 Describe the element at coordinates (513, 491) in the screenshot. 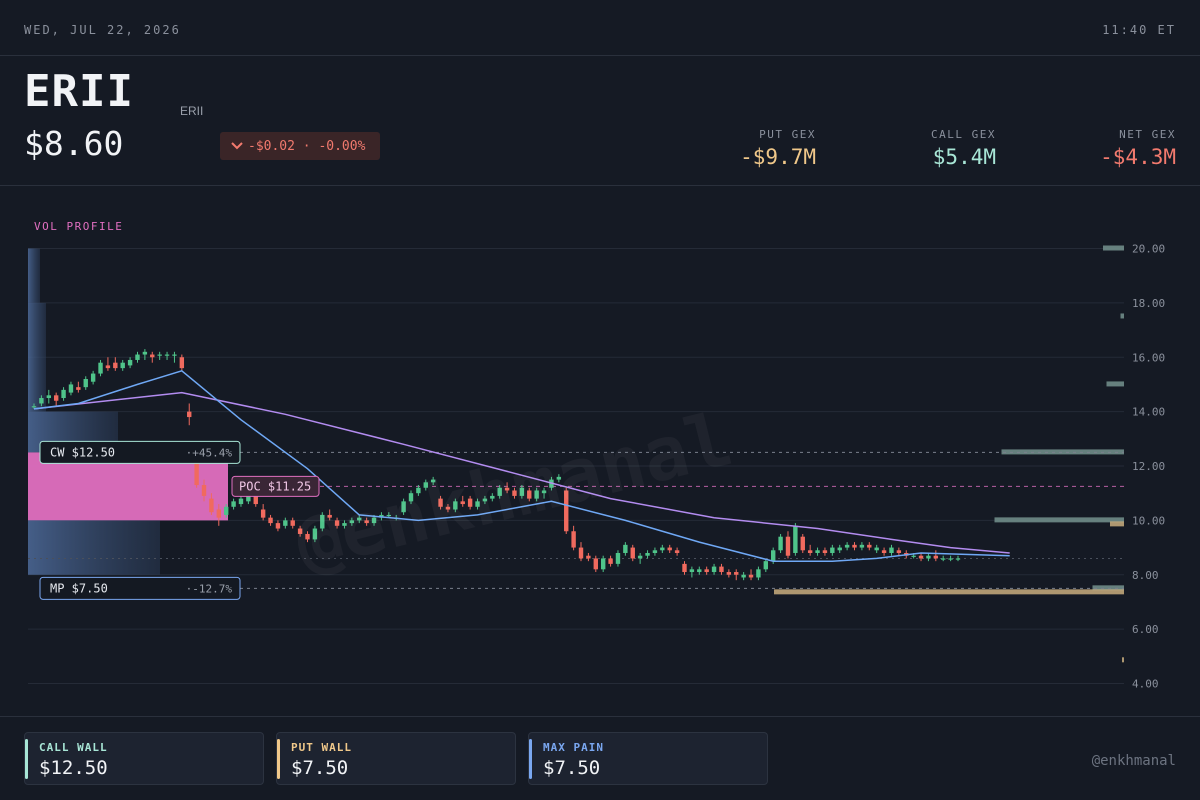

I see `watermark-text: @enkhmanal` at that location.